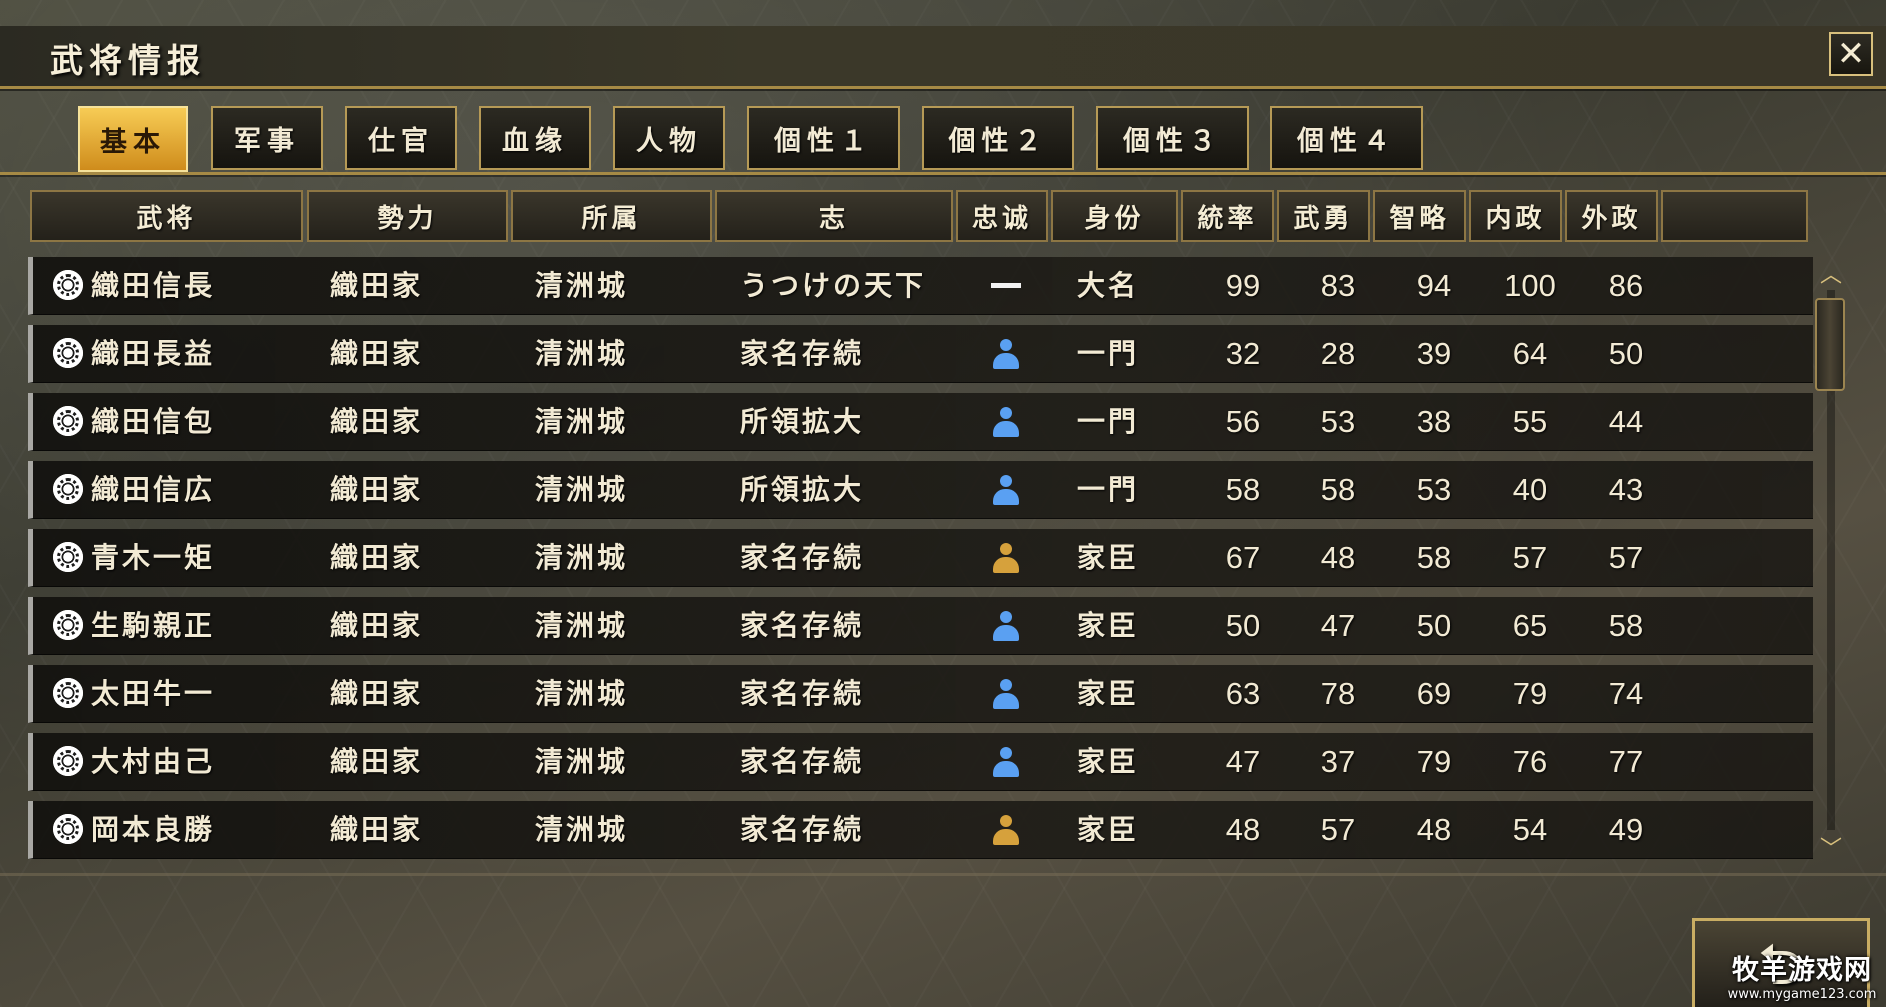 The height and width of the screenshot is (1007, 1886). I want to click on col-header-intel: 智略, so click(1419, 216).